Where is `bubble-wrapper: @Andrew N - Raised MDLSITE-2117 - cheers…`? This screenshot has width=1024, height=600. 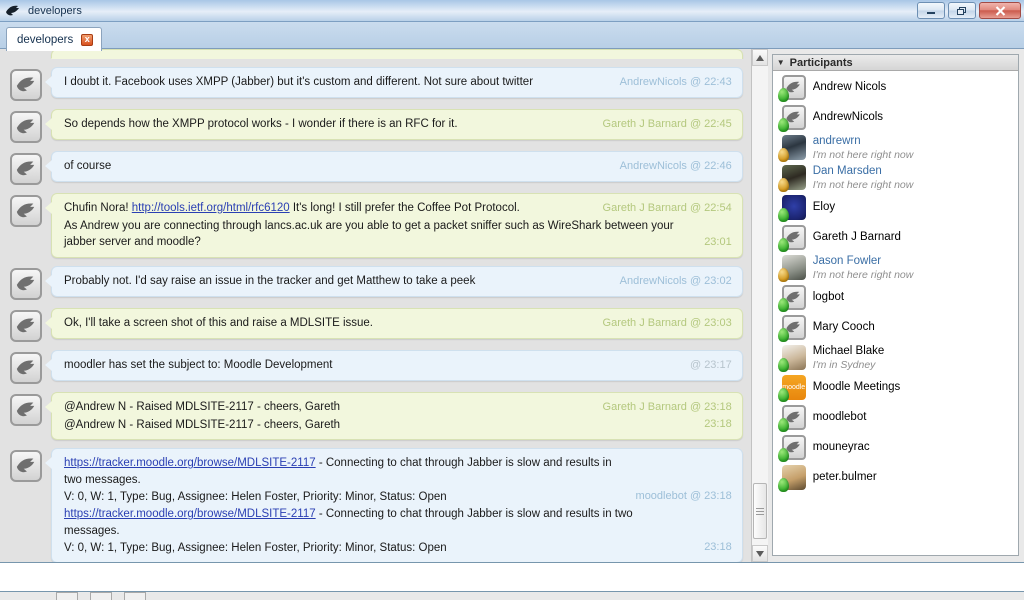
bubble-wrapper: @Andrew N - Raised MDLSITE-2117 - cheers… is located at coordinates (394, 416).